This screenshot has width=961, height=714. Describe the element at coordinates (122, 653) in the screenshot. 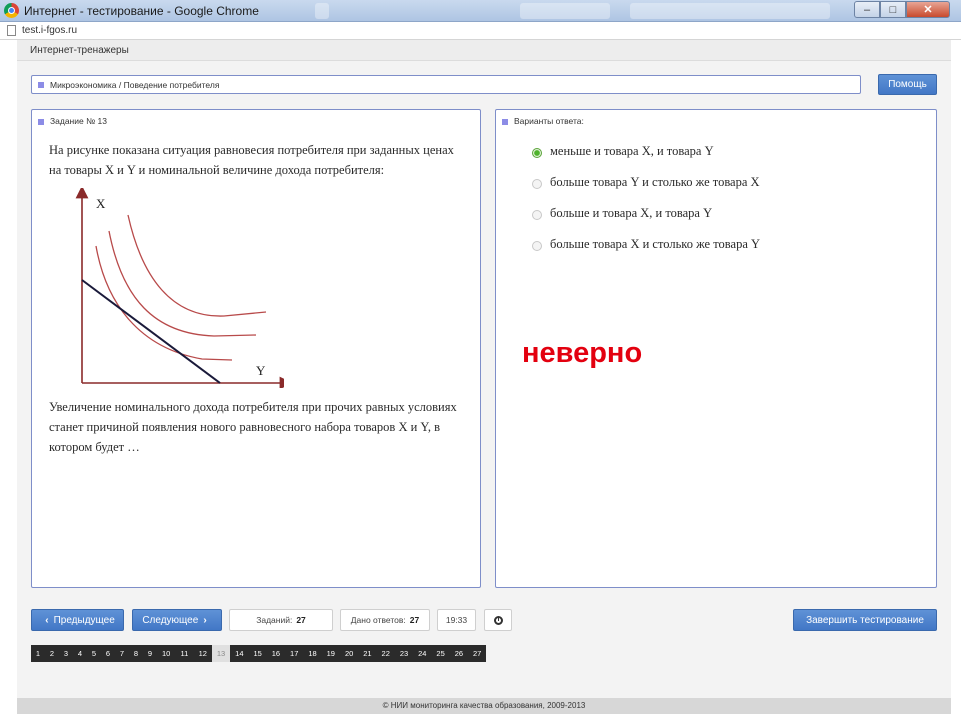

I see `pager-item: 7` at that location.